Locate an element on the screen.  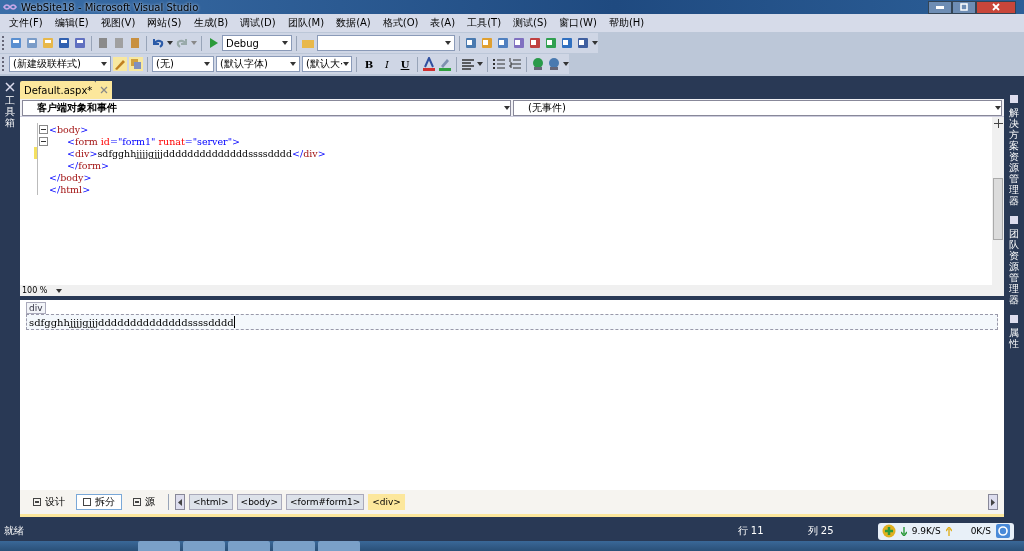
menu-item: 生成(B) is located at coordinates (211, 23).